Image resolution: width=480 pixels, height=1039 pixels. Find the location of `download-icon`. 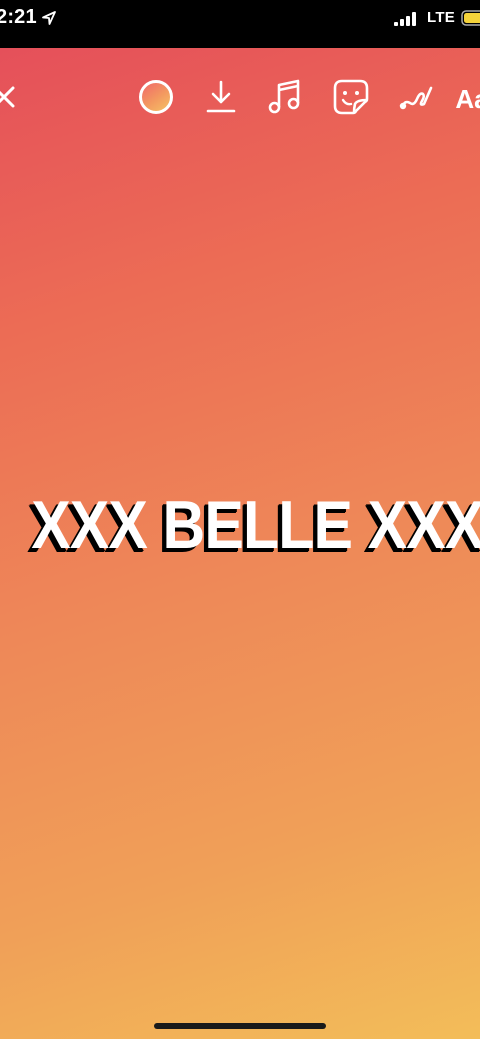

download-icon is located at coordinates (221, 96).